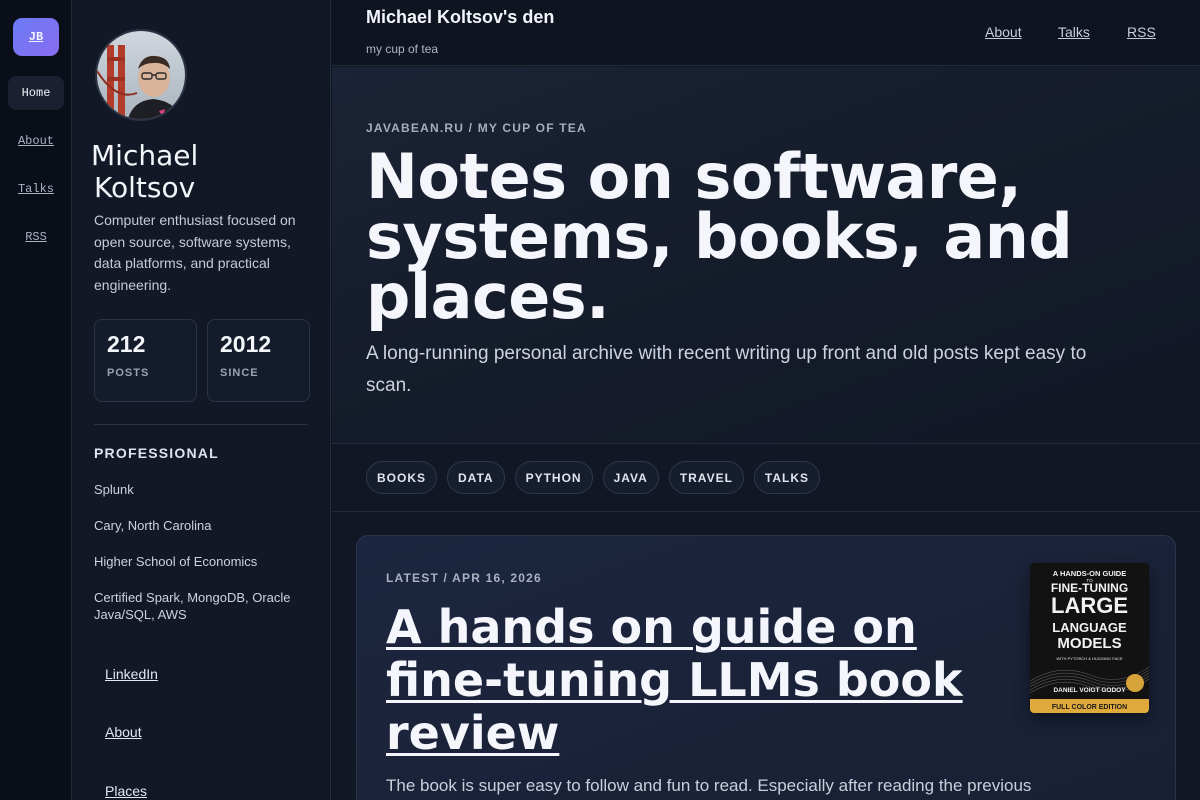  What do you see at coordinates (476, 128) in the screenshot?
I see `hero-eyebrow: JAVABEAN.RU / MY CUP OF TEA` at bounding box center [476, 128].